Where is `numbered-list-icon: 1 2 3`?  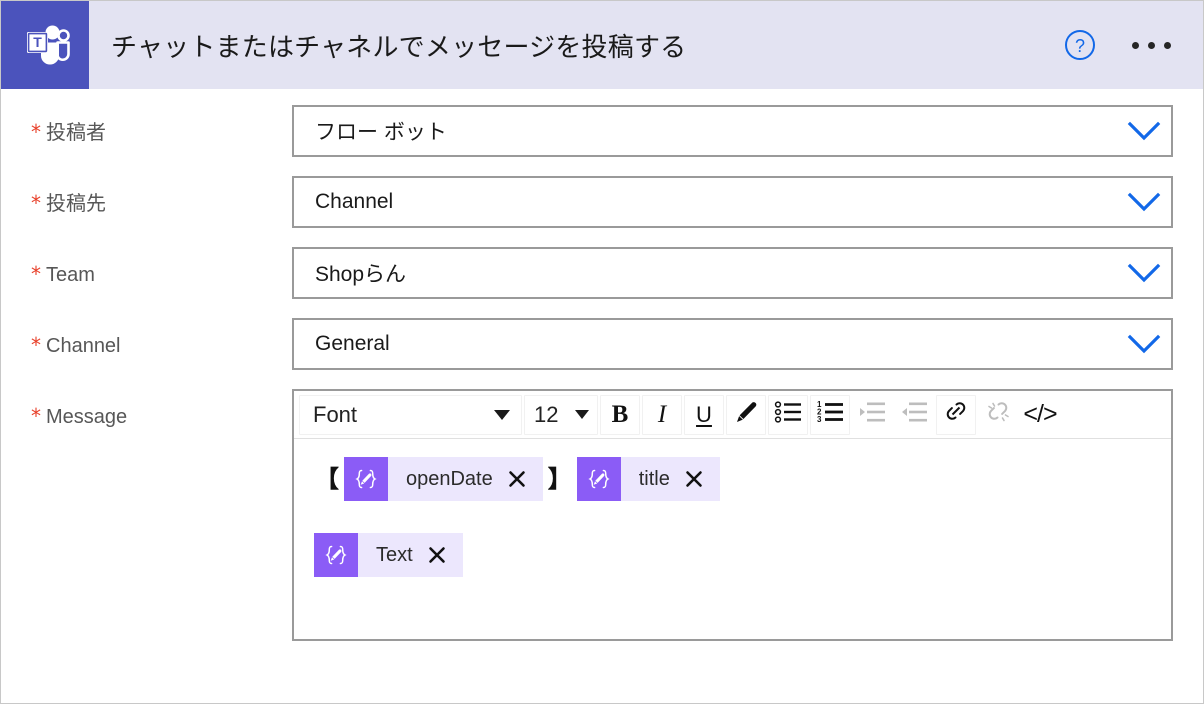 numbered-list-icon: 1 2 3 is located at coordinates (830, 414).